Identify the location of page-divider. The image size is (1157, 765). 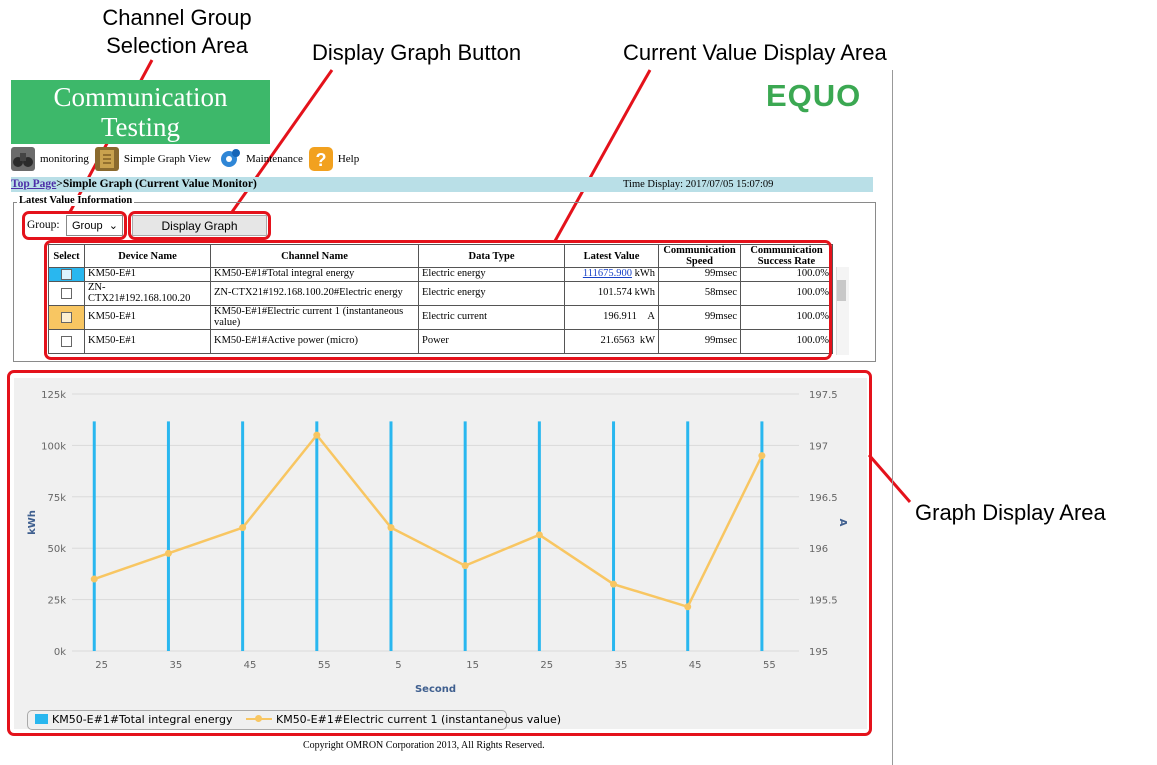
(892, 417).